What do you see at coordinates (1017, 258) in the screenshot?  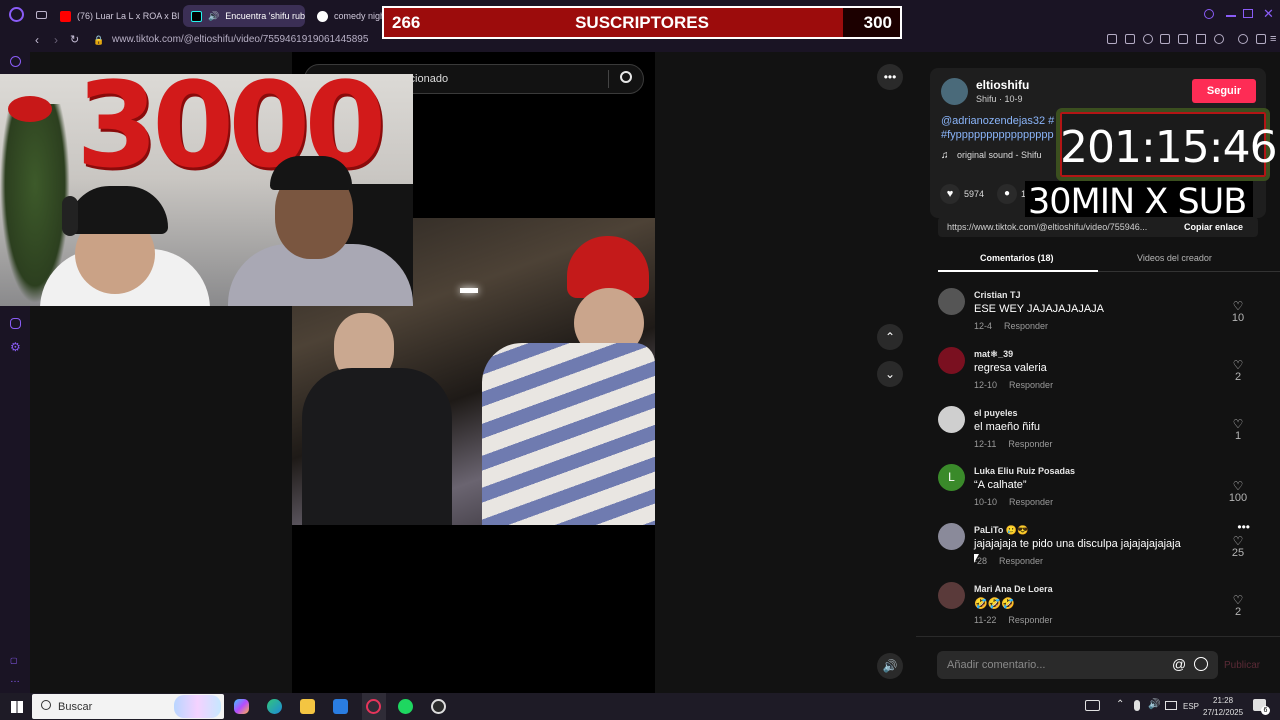 I see `tab-comments: Comentarios (18)` at bounding box center [1017, 258].